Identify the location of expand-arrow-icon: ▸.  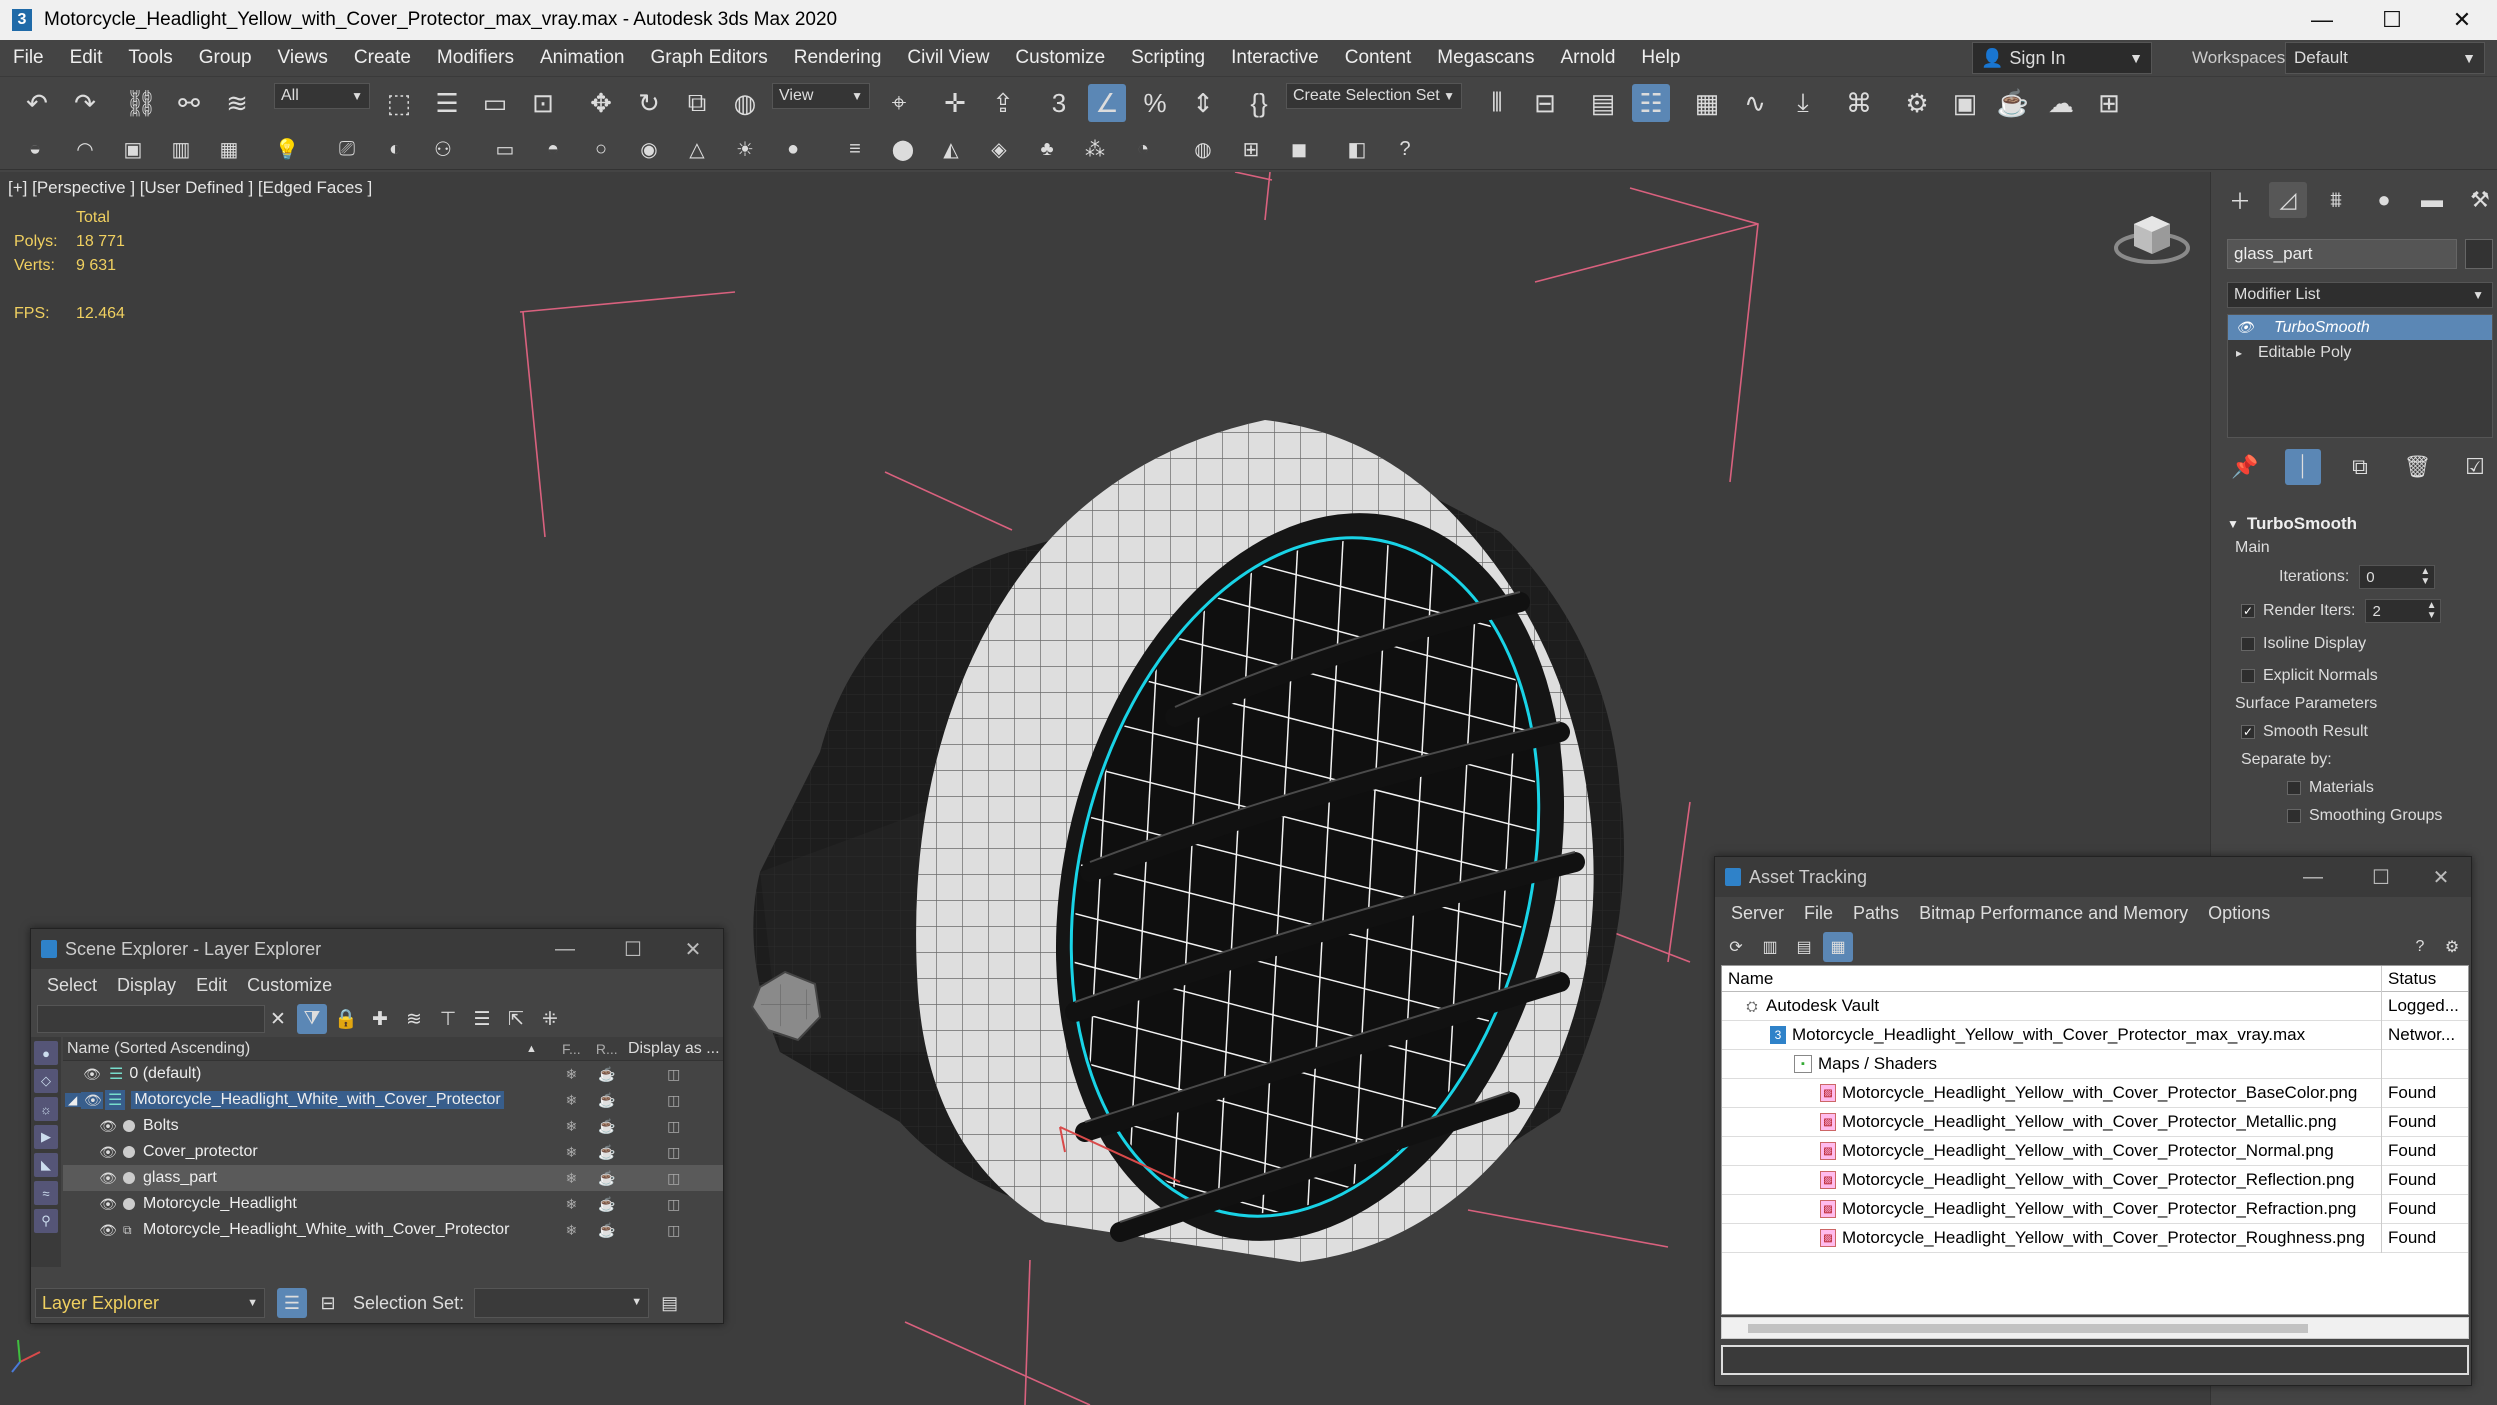
(2247, 353).